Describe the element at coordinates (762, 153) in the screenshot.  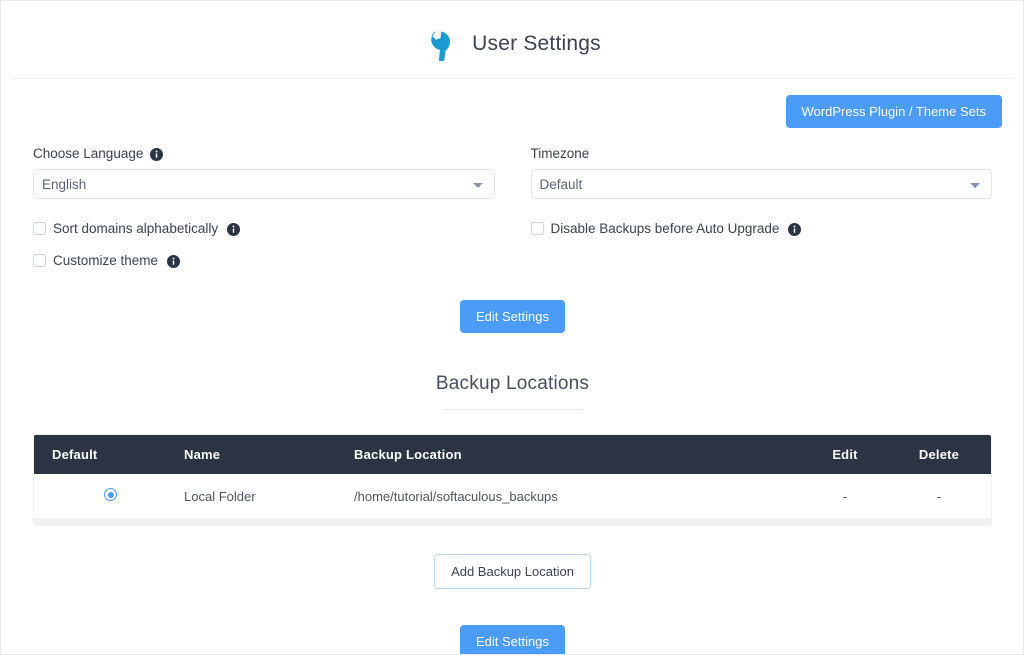
I see `timezone-label: Timezone` at that location.